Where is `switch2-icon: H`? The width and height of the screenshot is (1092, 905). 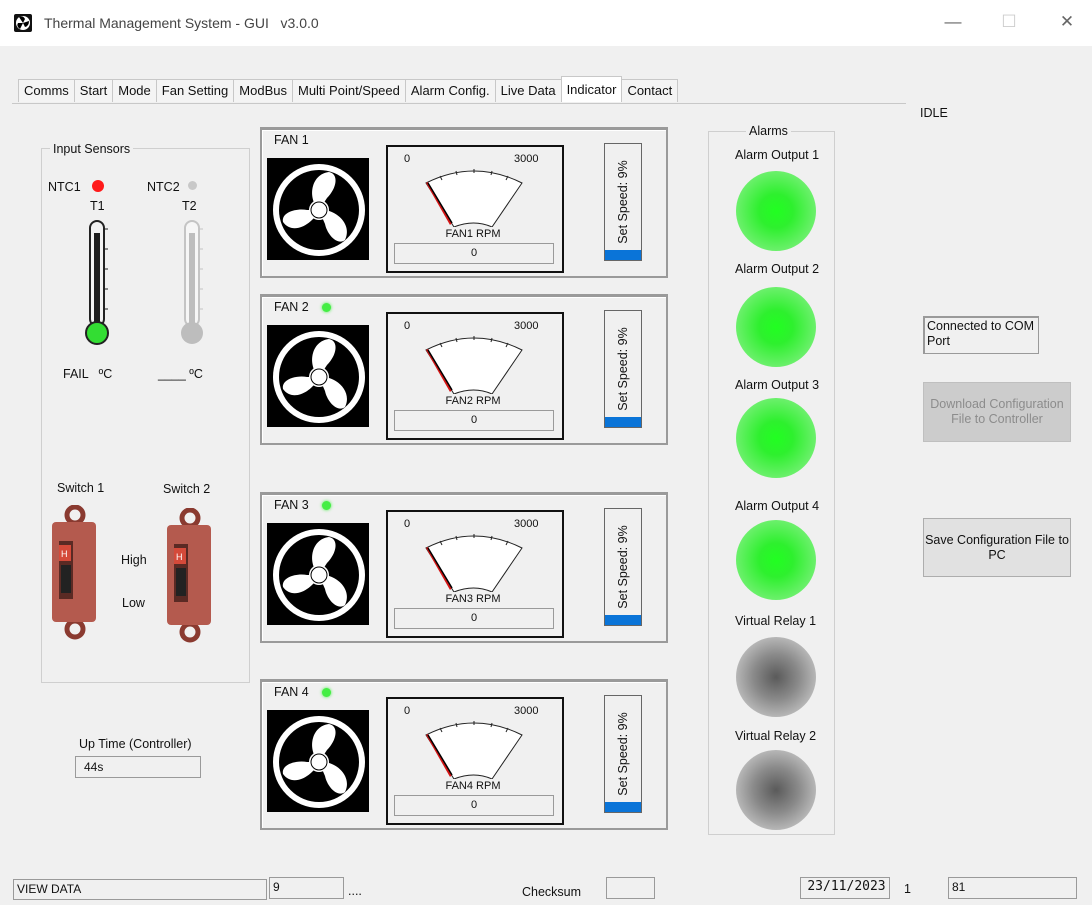 switch2-icon: H is located at coordinates (192, 575).